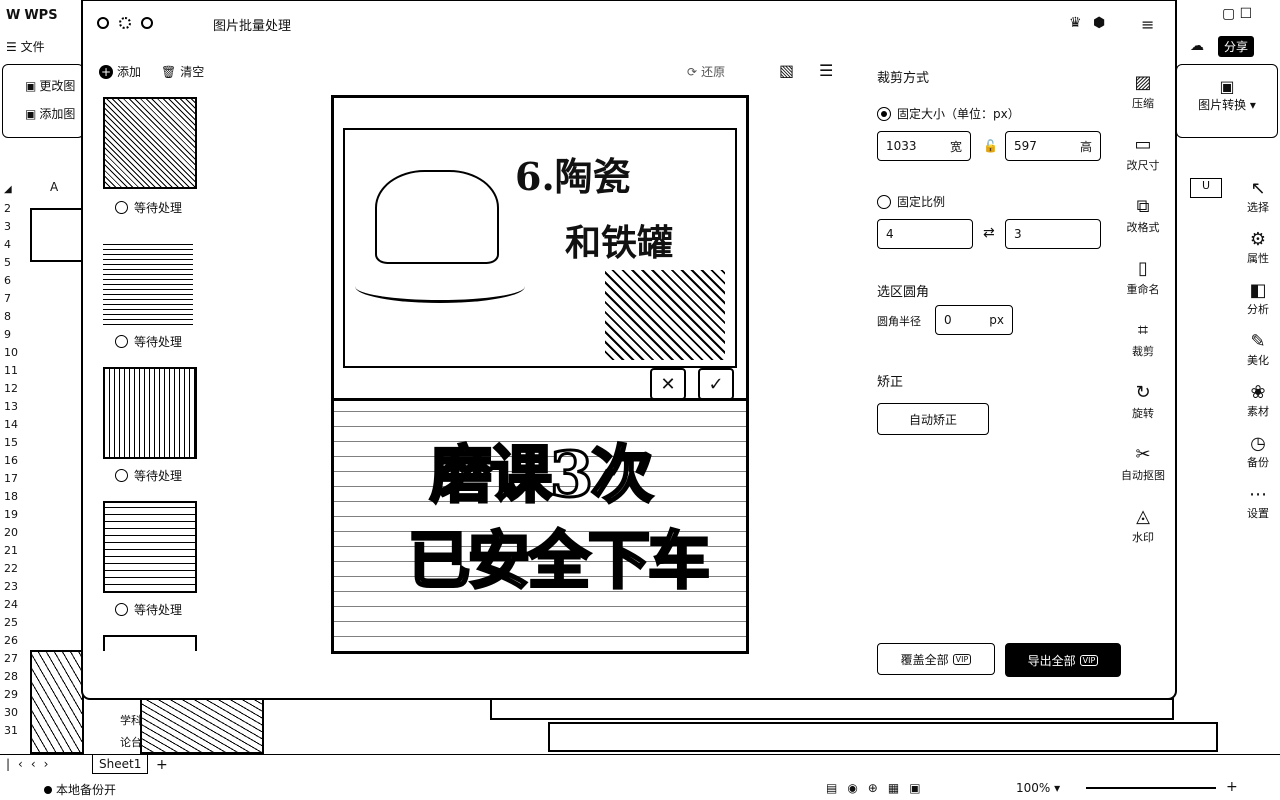 The image size is (1280, 800). I want to click on row-number: 28, so click(12, 677).